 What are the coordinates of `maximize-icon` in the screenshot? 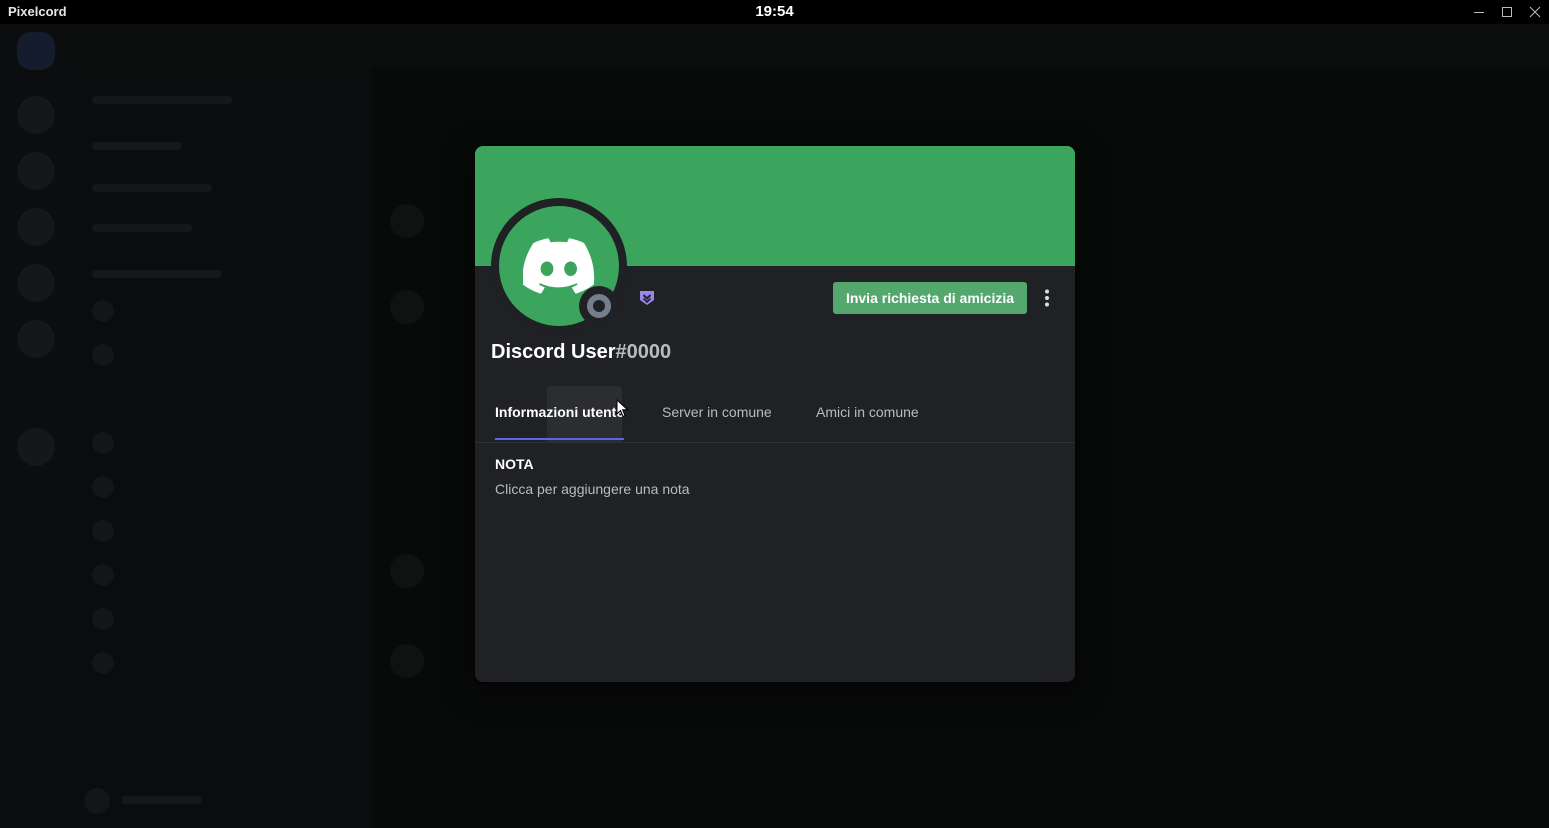 It's located at (1507, 12).